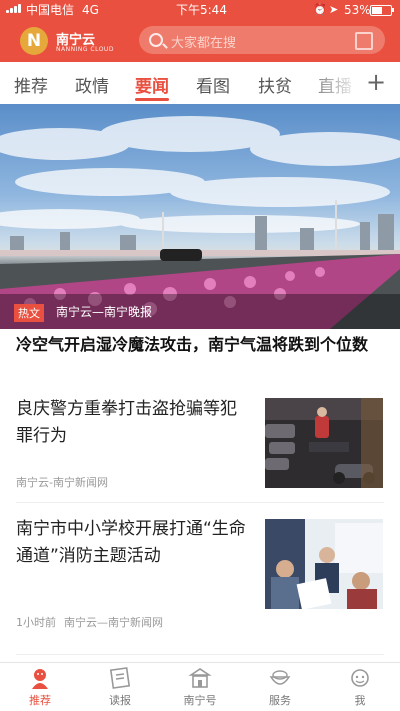 The width and height of the screenshot is (400, 711). What do you see at coordinates (131, 542) in the screenshot?
I see `news-title: 南宁市中小学校开展打通“生命通道”消防主题活动` at bounding box center [131, 542].